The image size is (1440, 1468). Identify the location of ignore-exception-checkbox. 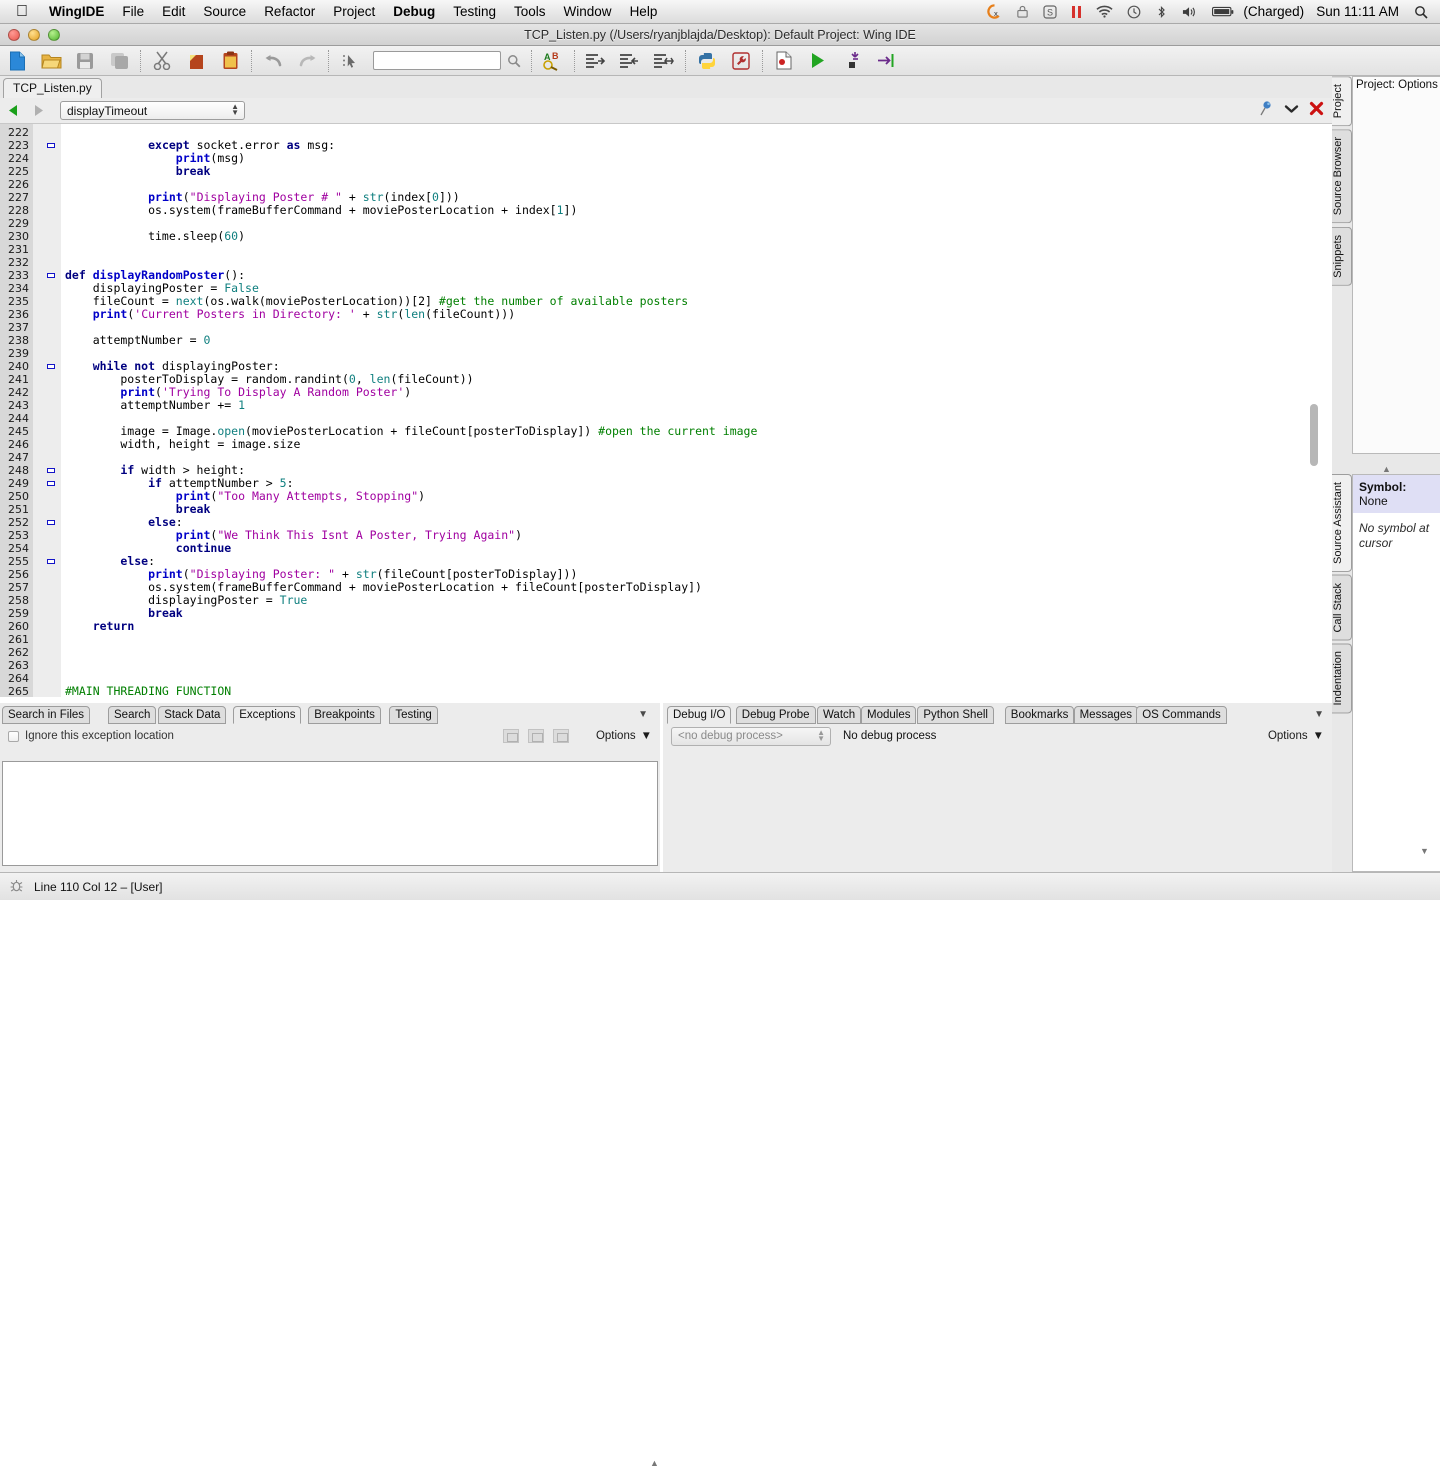
(13, 736).